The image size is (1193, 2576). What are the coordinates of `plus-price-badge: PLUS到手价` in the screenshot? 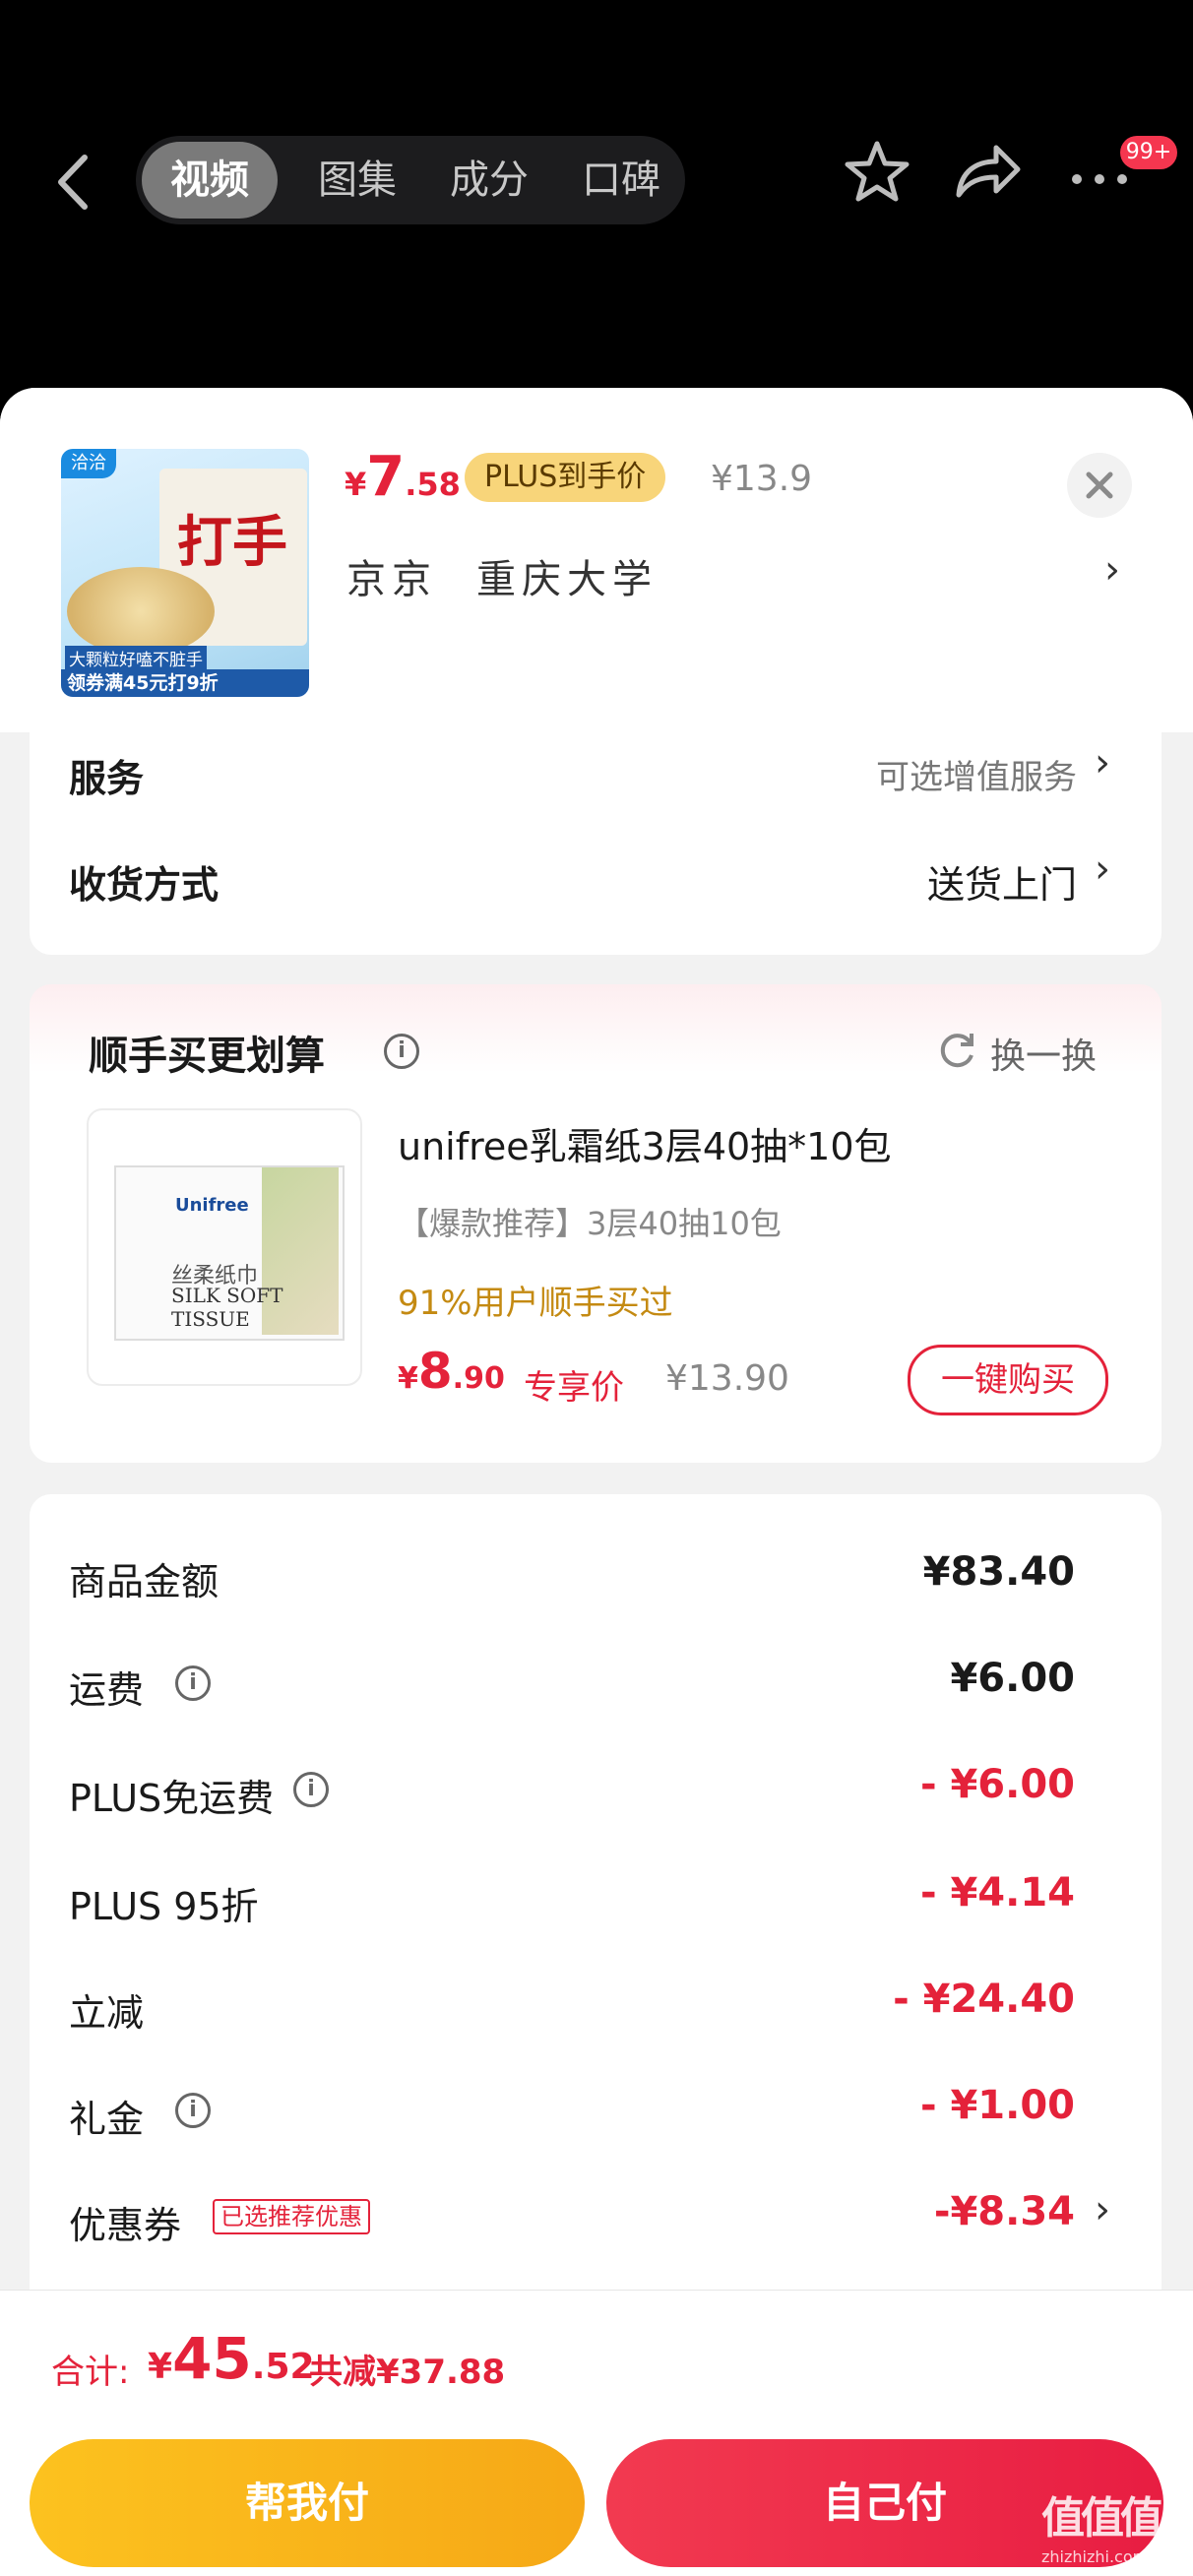 It's located at (565, 477).